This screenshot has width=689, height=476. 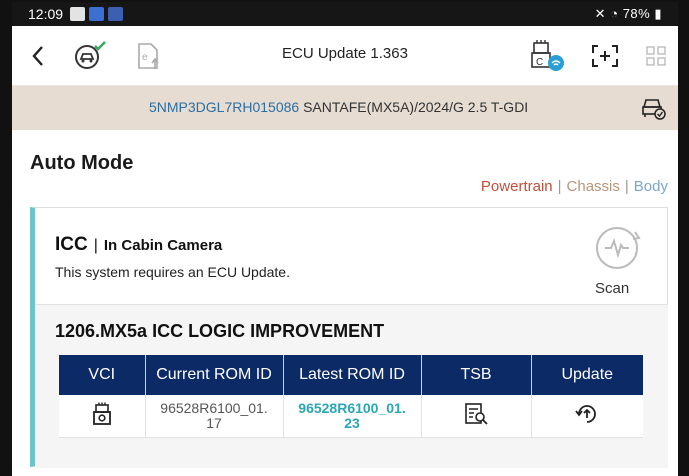 I want to click on system-filter-tabs: Powertrain | Chassis | Body, so click(x=574, y=186).